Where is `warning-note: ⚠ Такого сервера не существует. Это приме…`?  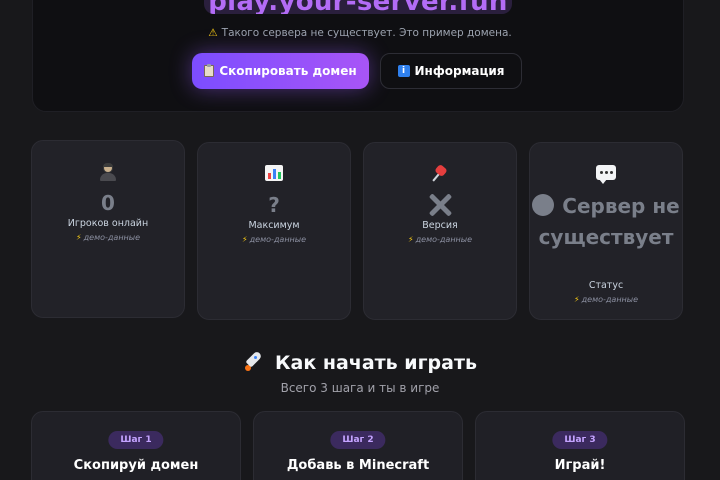
warning-note: ⚠ Такого сервера не существует. Это приме… is located at coordinates (360, 33).